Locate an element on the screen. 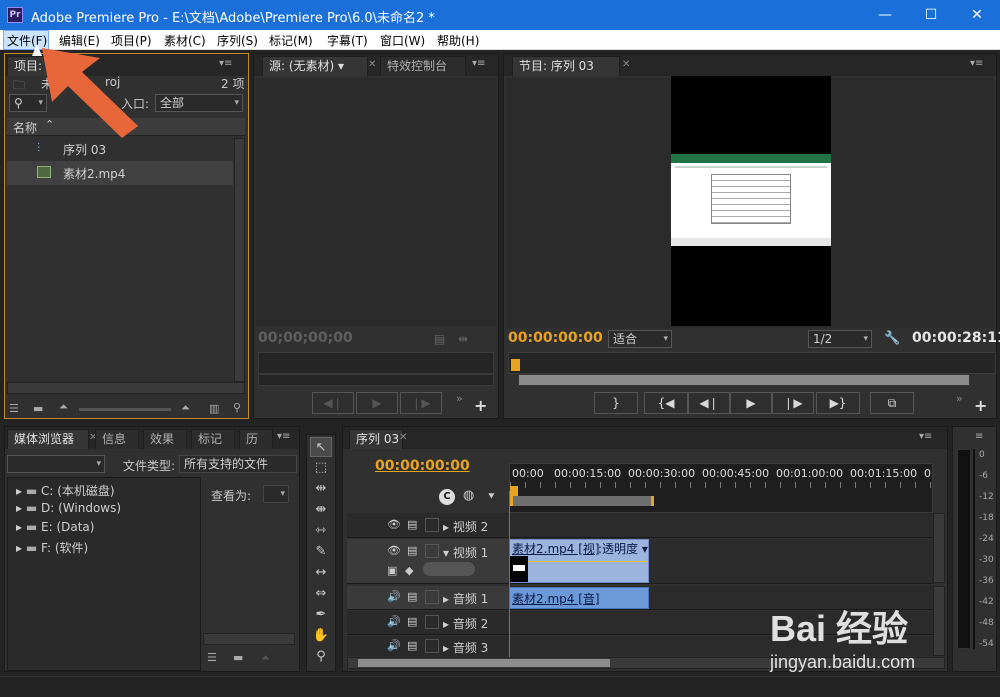 The image size is (1000, 697). track-lane-video2 is located at coordinates (721, 525).